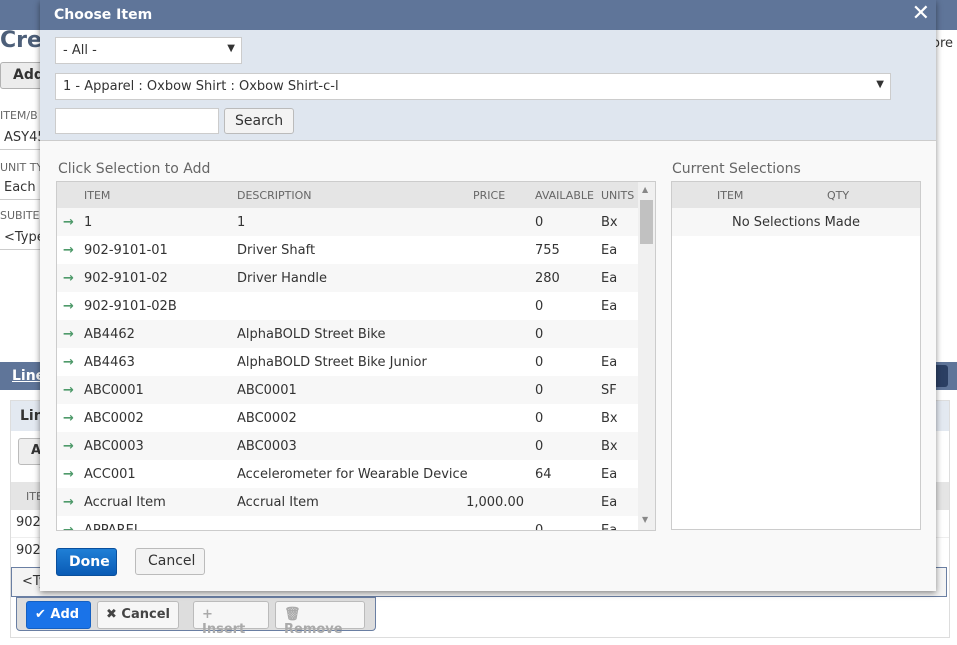  I want to click on type-filter-select: - All - ▼, so click(148, 50).